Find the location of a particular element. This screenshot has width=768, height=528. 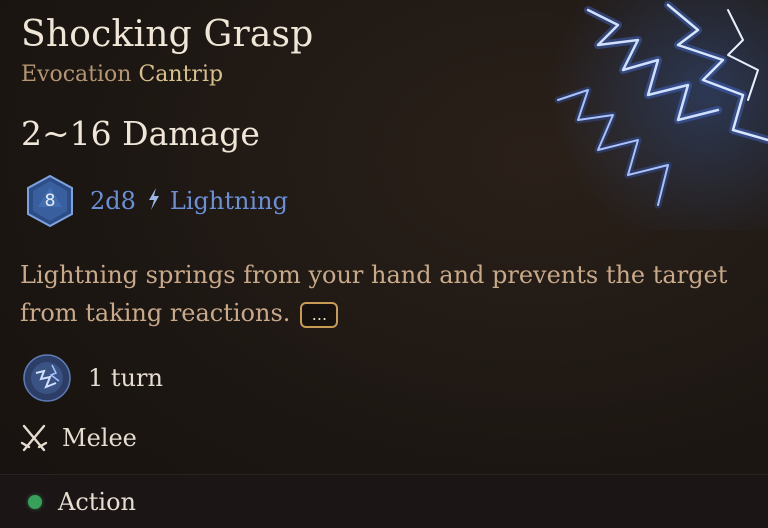

spell-art-lightning is located at coordinates (648, 115).